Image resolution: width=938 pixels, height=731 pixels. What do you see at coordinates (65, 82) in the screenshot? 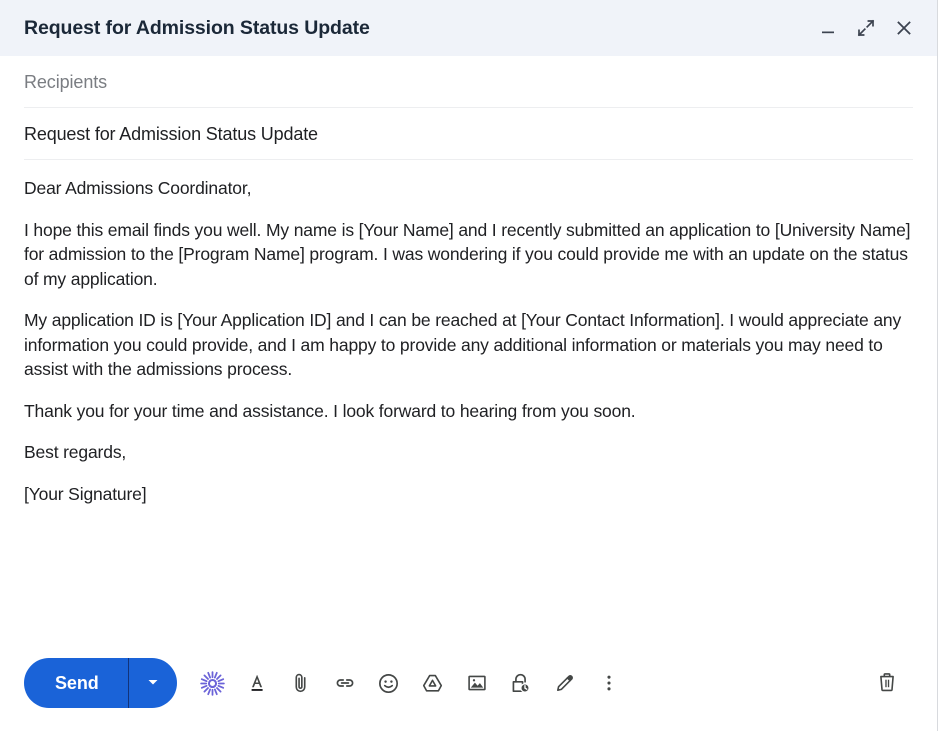
I see `recipients-input: Recipients` at bounding box center [65, 82].